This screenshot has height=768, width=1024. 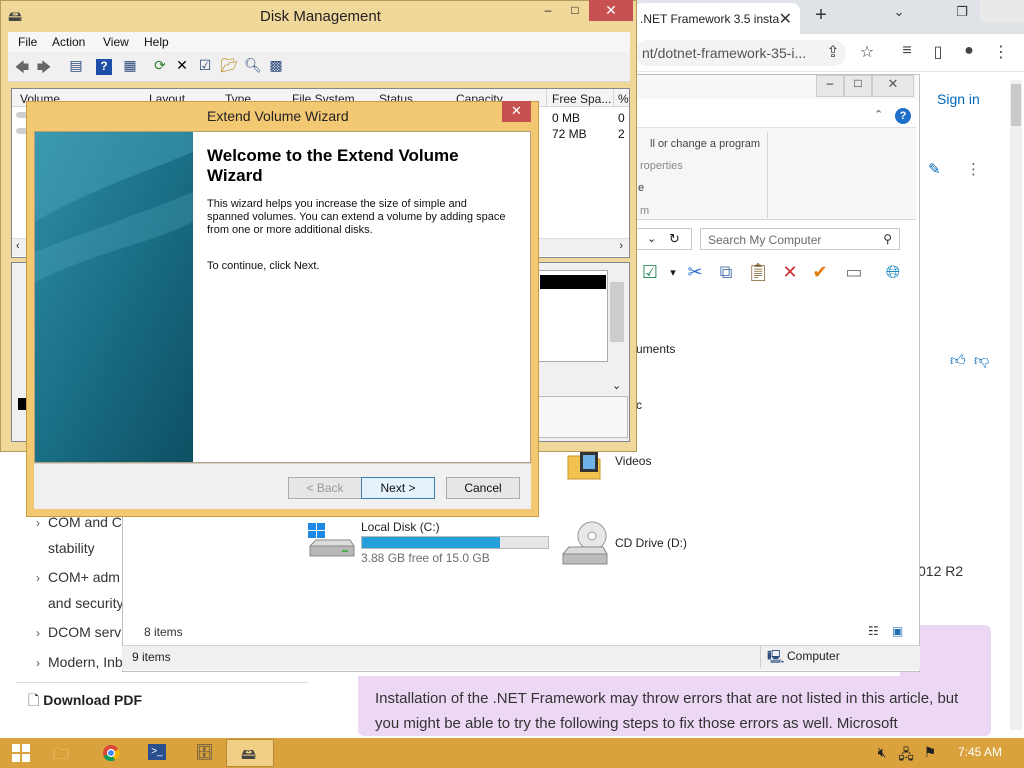 I want to click on row-free-space: 0 MB, so click(x=566, y=118).